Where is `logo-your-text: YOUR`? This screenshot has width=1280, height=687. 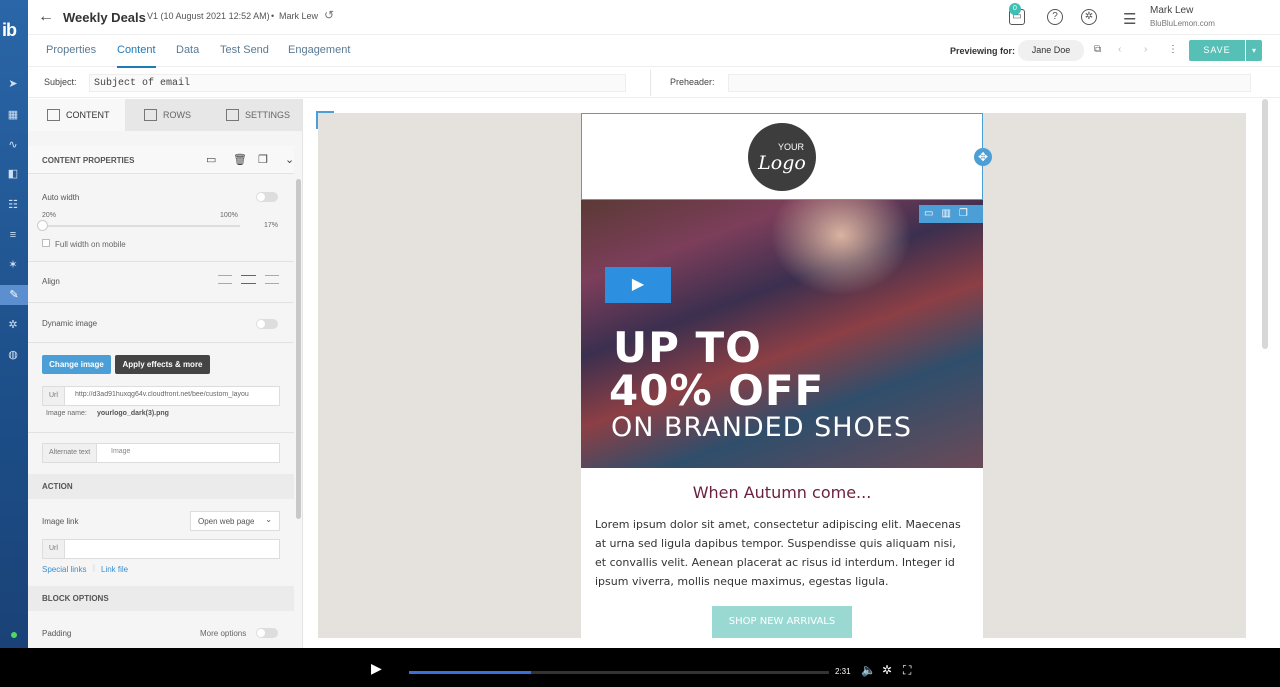
logo-your-text: YOUR is located at coordinates (790, 147).